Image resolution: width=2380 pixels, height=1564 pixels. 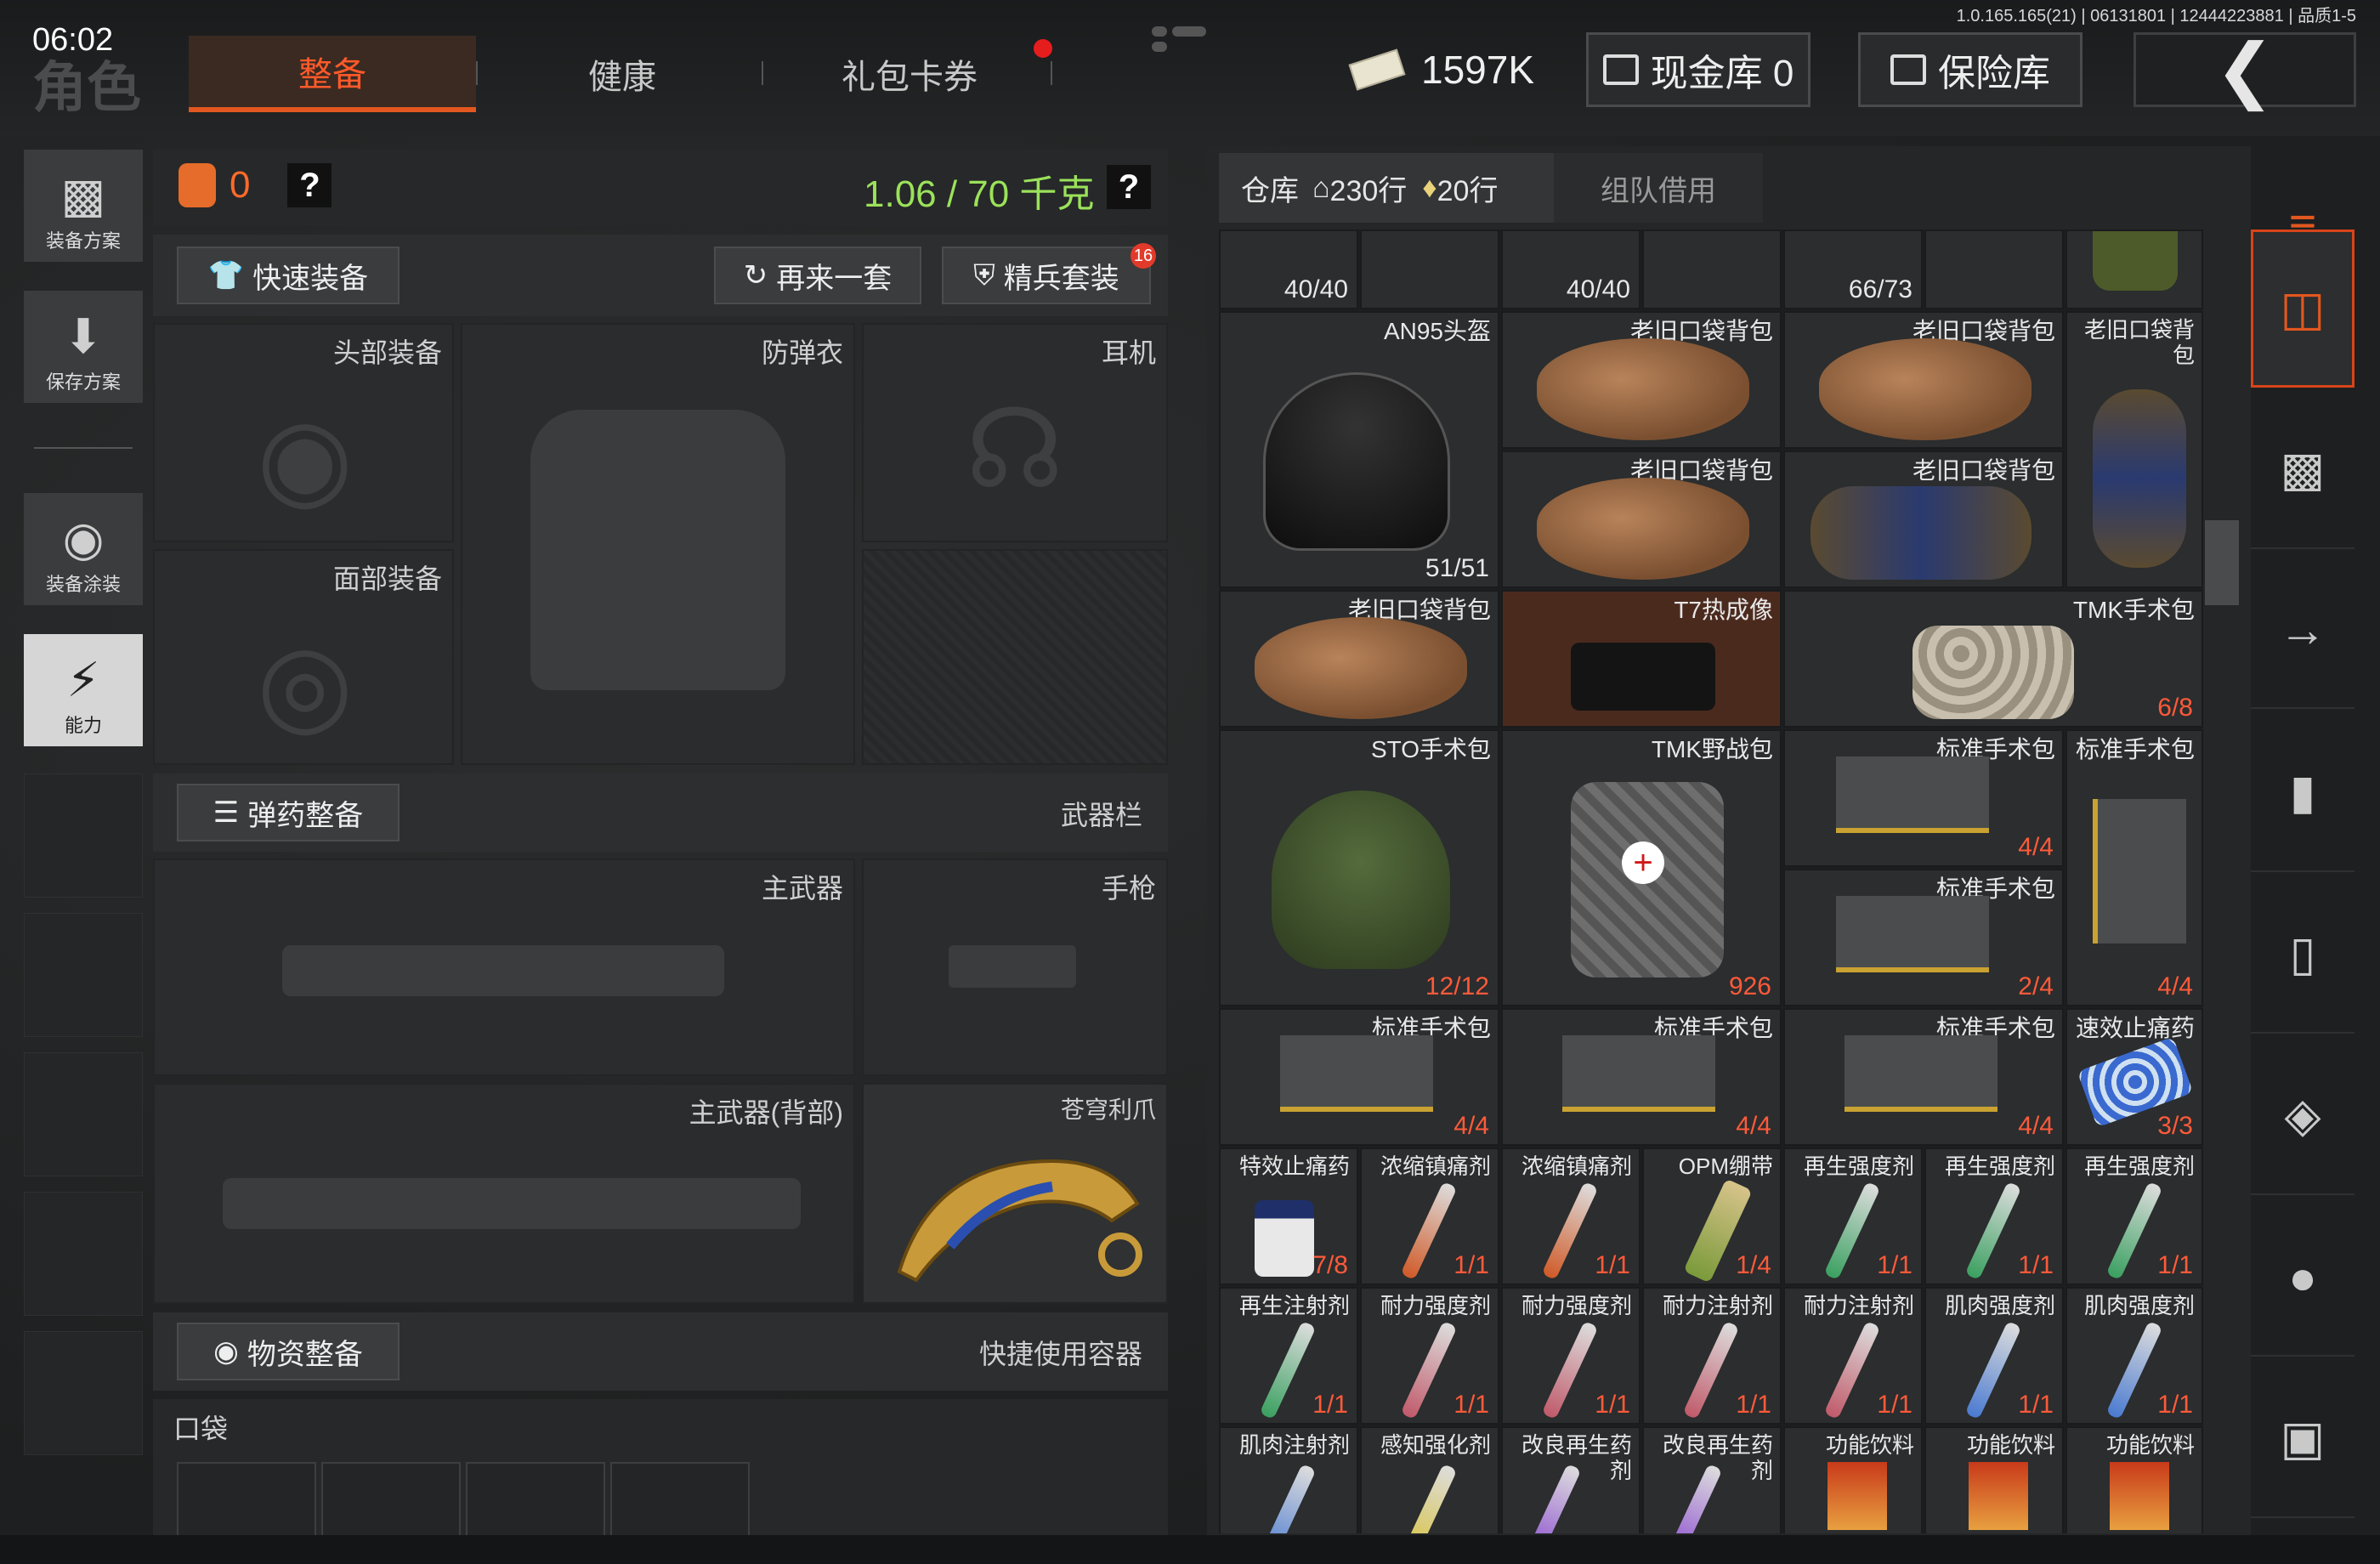 I want to click on nav-save-plan: ⬇ 保存方案, so click(x=83, y=347).